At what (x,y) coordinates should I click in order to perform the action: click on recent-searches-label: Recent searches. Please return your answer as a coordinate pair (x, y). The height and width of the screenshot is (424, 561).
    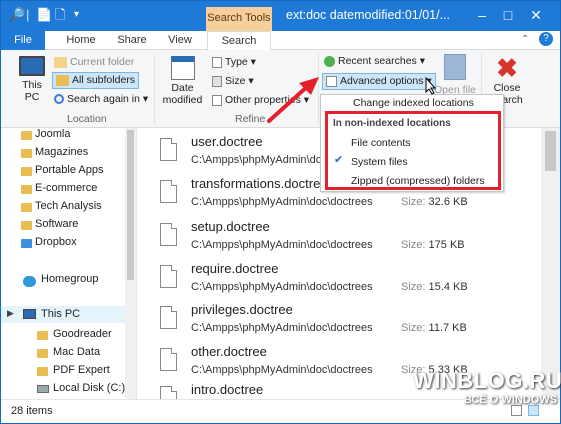
    Looking at the image, I should click on (377, 61).